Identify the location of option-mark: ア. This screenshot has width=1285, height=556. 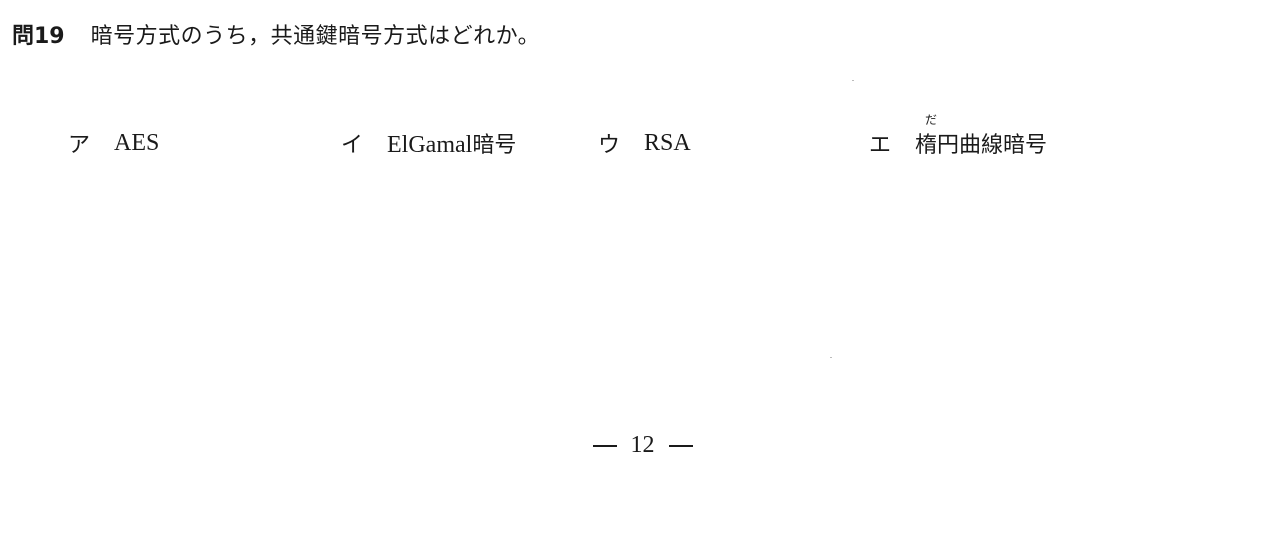
(79, 145).